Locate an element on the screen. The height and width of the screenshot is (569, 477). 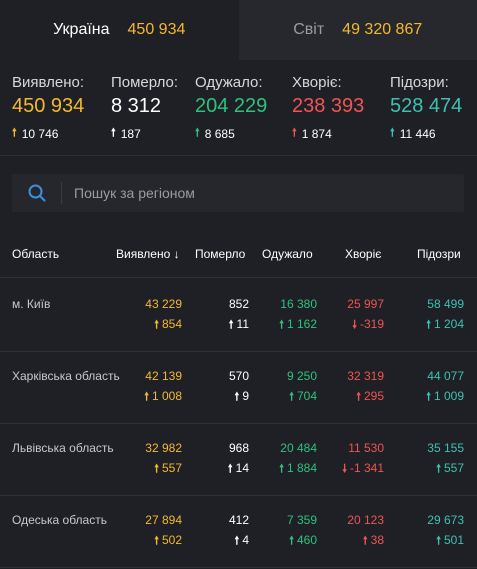
cell-deaths-delta: 🠕 9 is located at coordinates (239, 396).